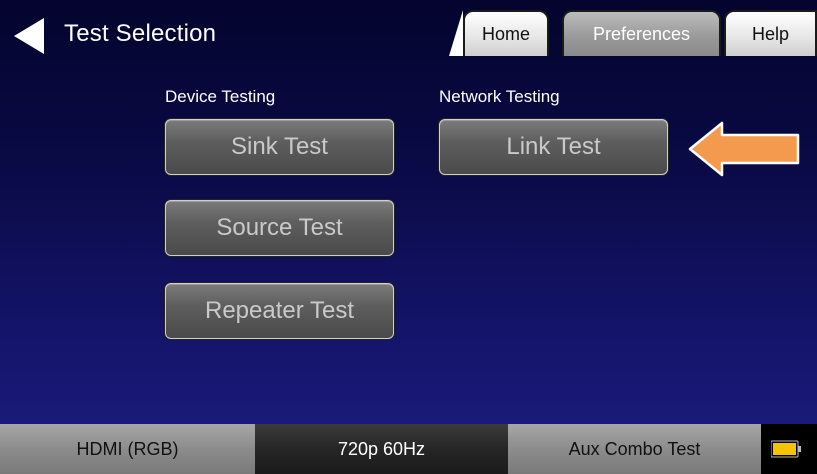 This screenshot has height=474, width=817. Describe the element at coordinates (279, 311) in the screenshot. I see `repeater-test-button: Repeater Test` at that location.